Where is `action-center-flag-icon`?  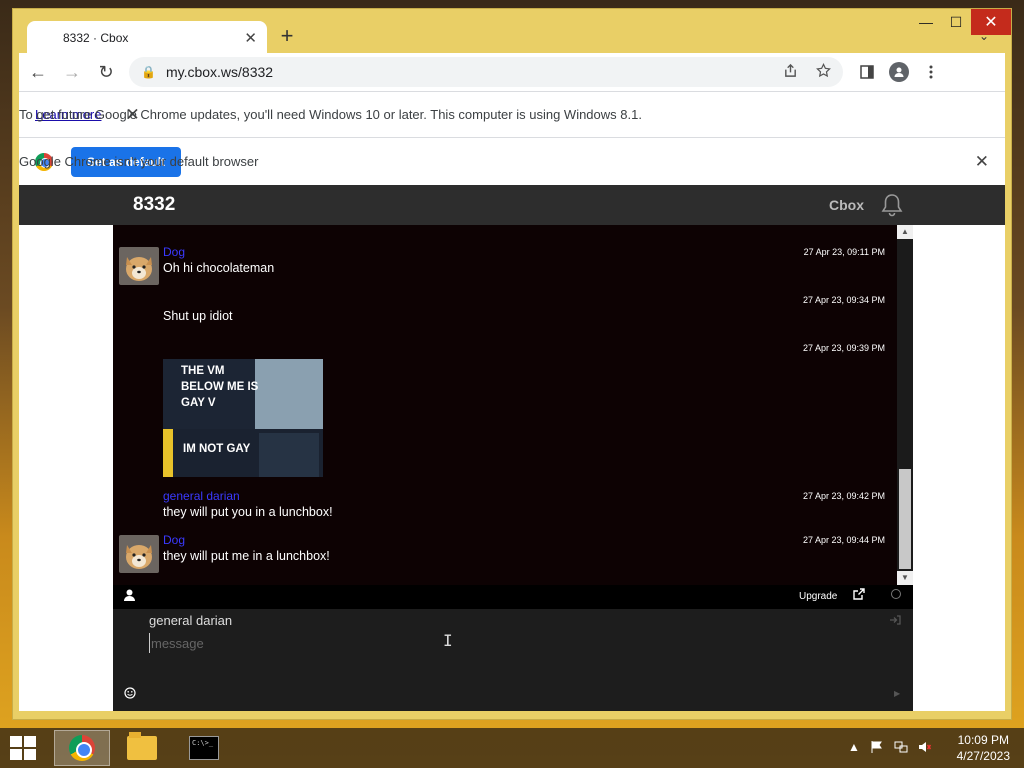
action-center-flag-icon is located at coordinates (877, 748).